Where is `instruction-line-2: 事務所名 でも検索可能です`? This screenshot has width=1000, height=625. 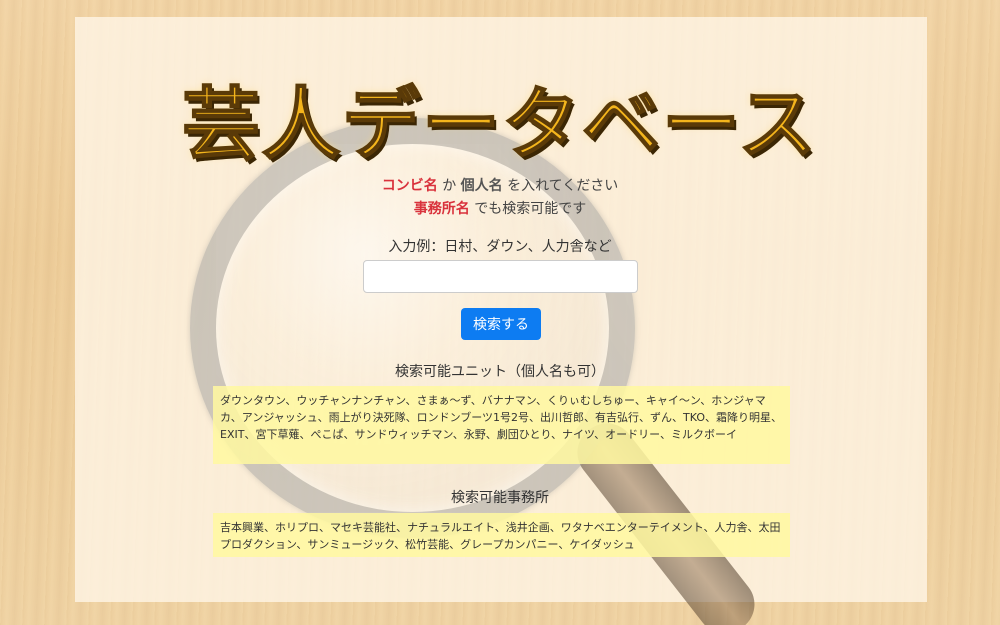 instruction-line-2: 事務所名 でも検索可能です is located at coordinates (500, 208).